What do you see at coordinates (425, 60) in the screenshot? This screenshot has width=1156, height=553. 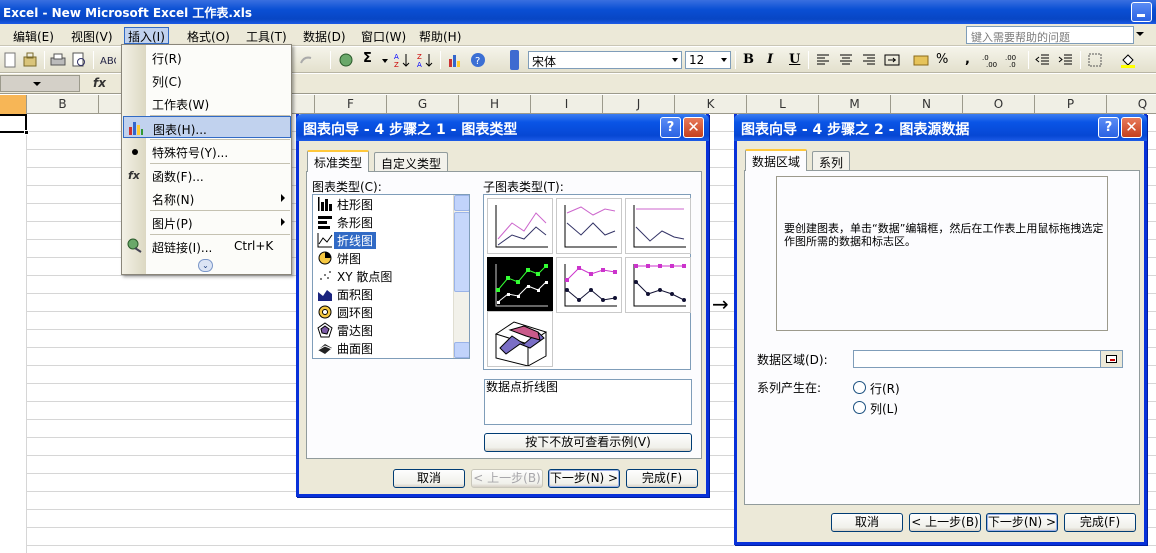 I see `sort-descending-icon: ZA` at bounding box center [425, 60].